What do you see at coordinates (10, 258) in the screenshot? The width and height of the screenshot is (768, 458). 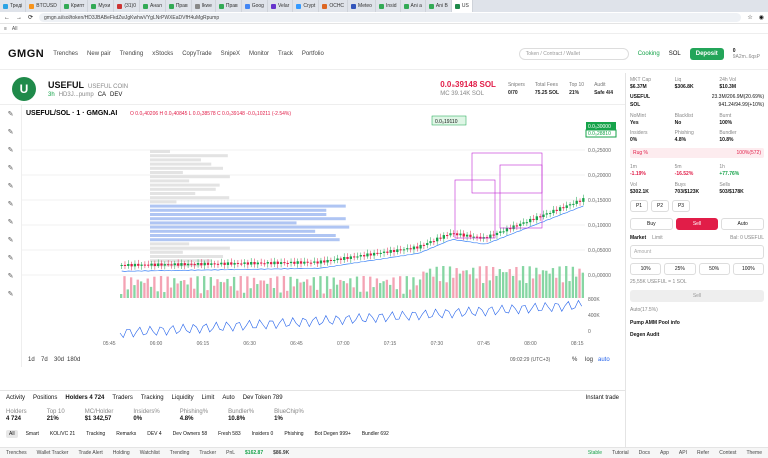 I see `lock-icon: ✎` at bounding box center [10, 258].